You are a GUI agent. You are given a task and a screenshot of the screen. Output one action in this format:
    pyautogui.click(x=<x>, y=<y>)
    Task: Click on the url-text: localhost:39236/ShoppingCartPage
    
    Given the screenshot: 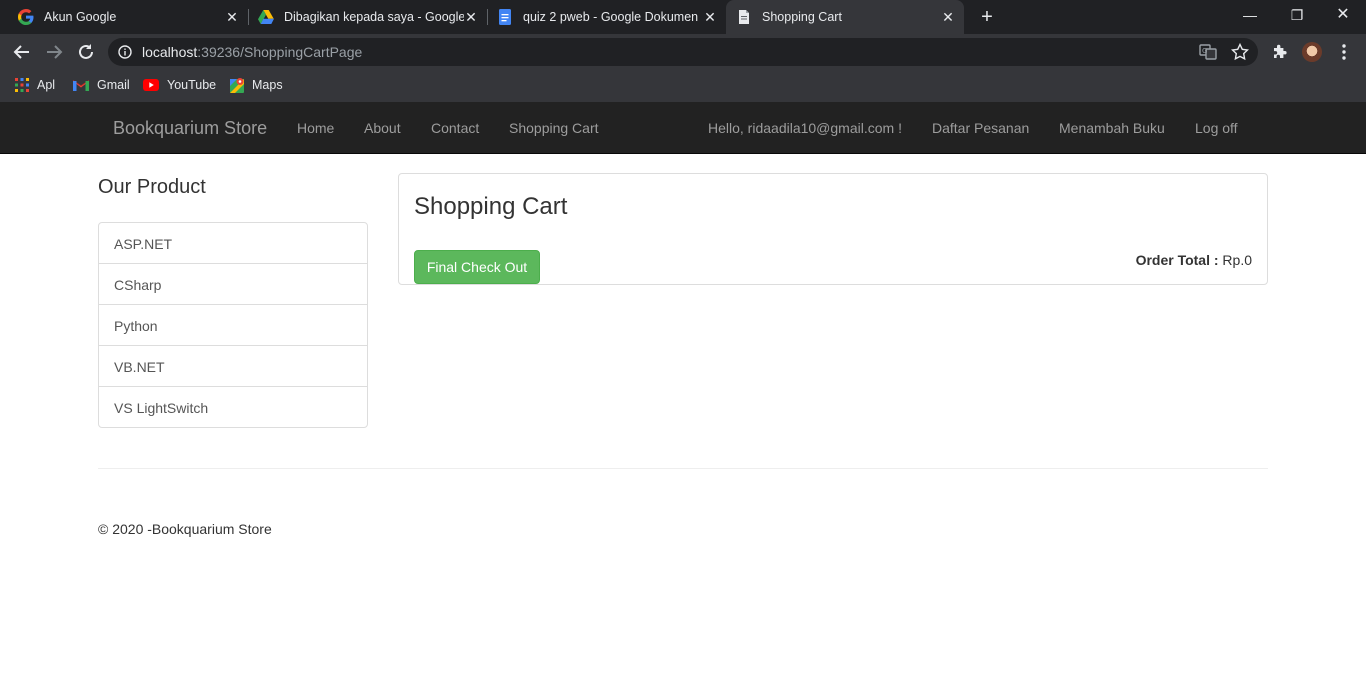 What is the action you would take?
    pyautogui.click(x=252, y=52)
    